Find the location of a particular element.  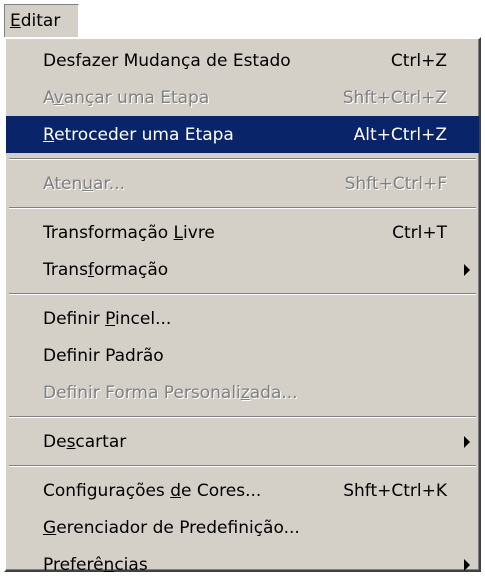

edit-menu-title: Editar is located at coordinates (41, 21).